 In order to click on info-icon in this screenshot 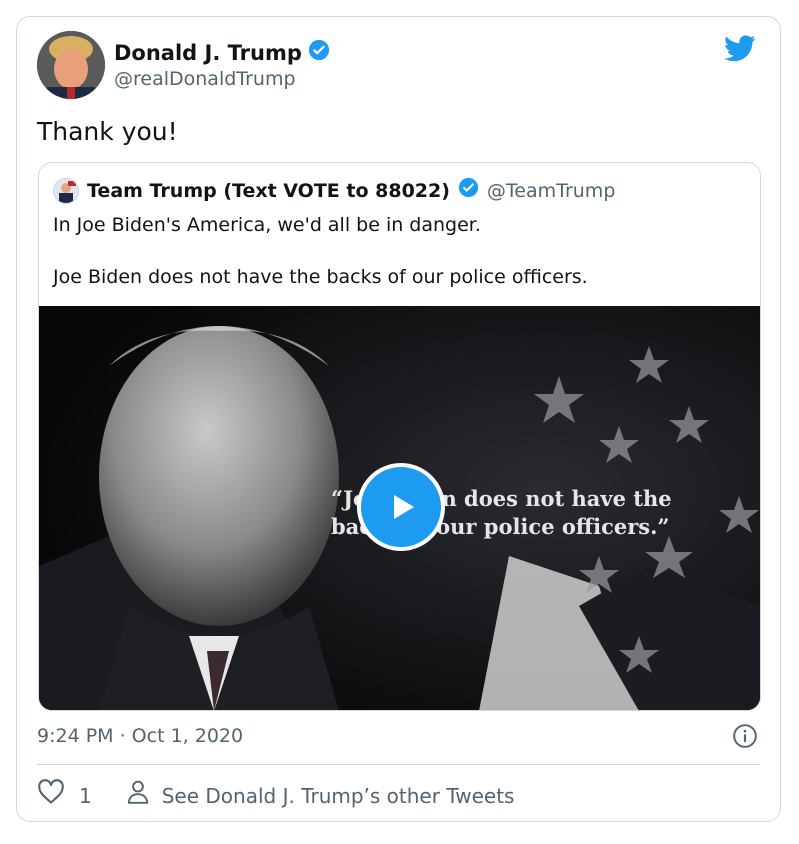, I will do `click(745, 738)`.